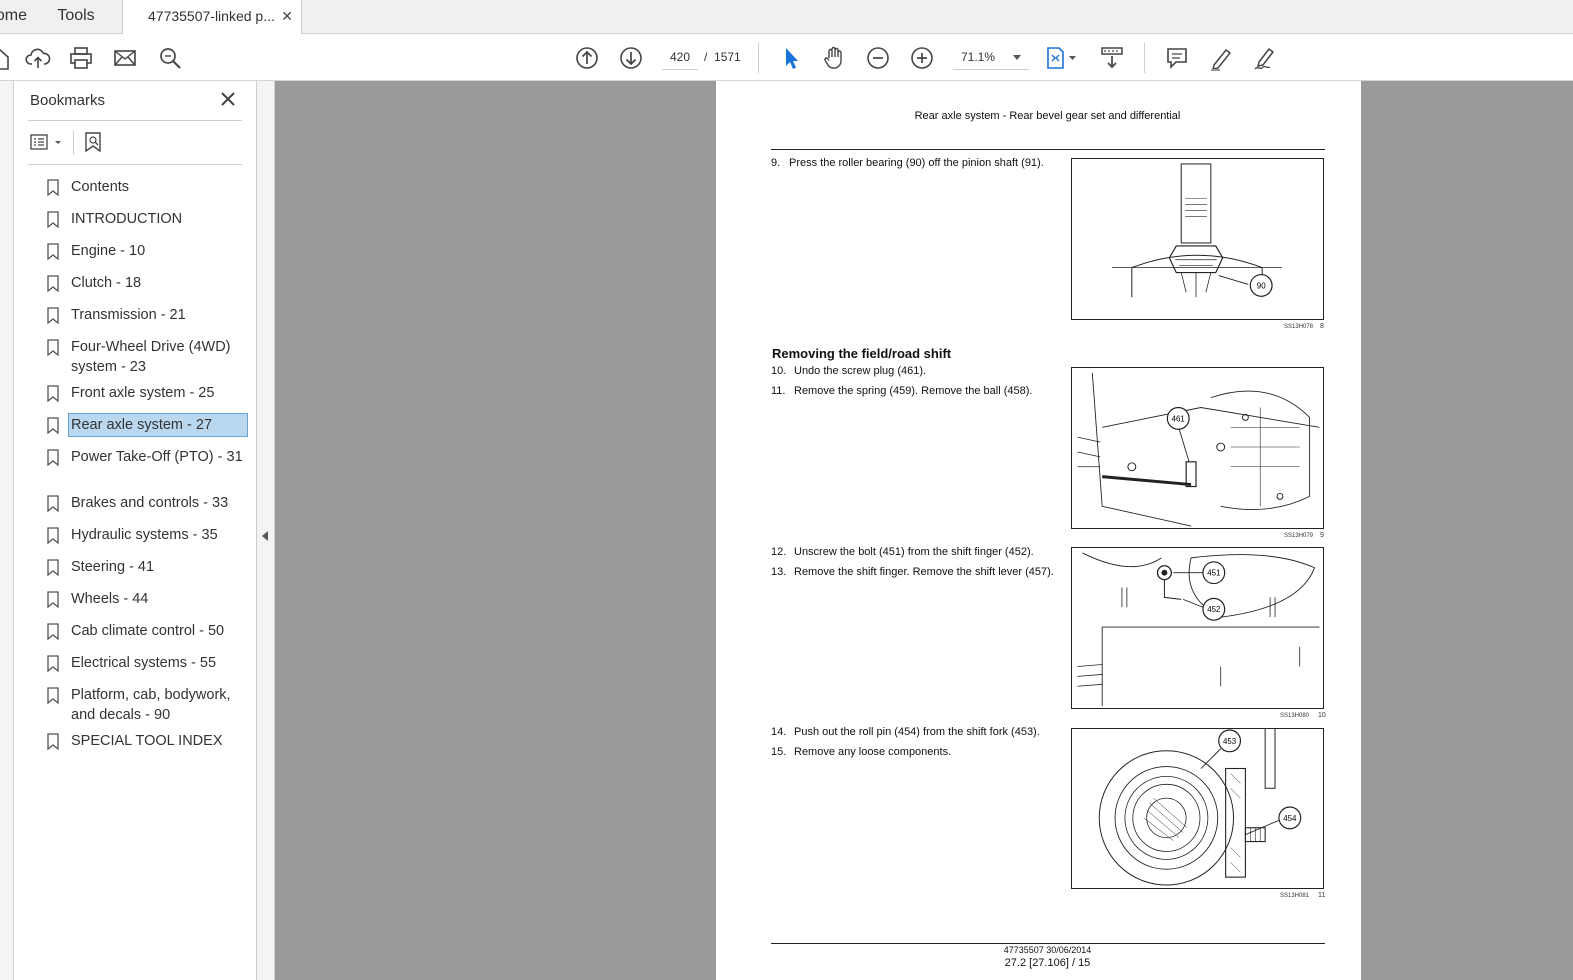 The height and width of the screenshot is (980, 1573). Describe the element at coordinates (779, 572) in the screenshot. I see `step-number: 13.` at that location.